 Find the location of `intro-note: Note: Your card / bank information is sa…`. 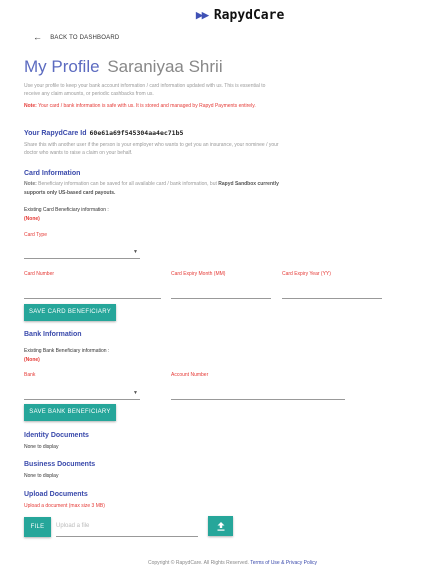

intro-note: Note: Your card / bank information is sa… is located at coordinates (174, 106).